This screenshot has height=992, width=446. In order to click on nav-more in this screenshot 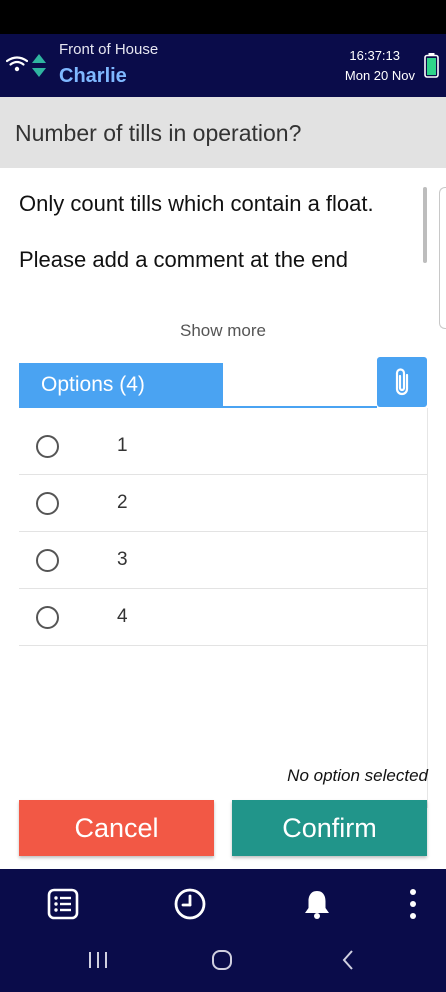, I will do `click(413, 904)`.